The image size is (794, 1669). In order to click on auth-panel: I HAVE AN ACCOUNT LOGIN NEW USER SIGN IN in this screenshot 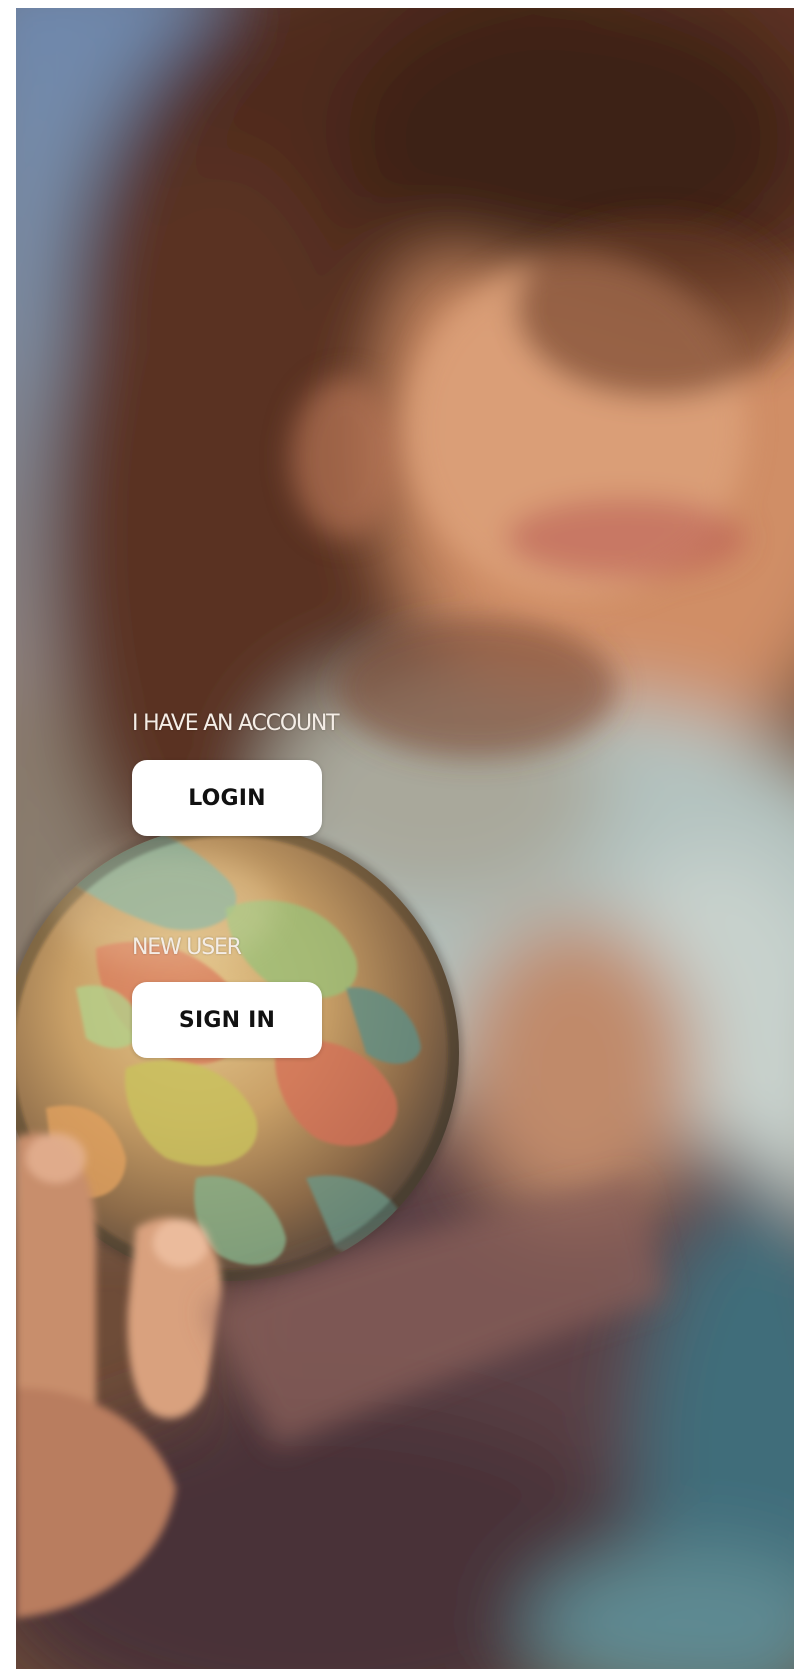, I will do `click(272, 884)`.